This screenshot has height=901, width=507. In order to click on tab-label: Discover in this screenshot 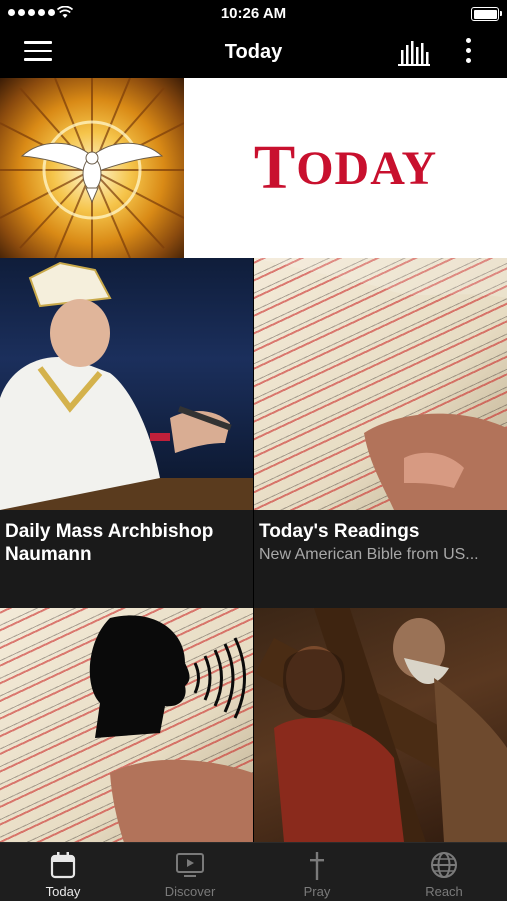, I will do `click(190, 891)`.